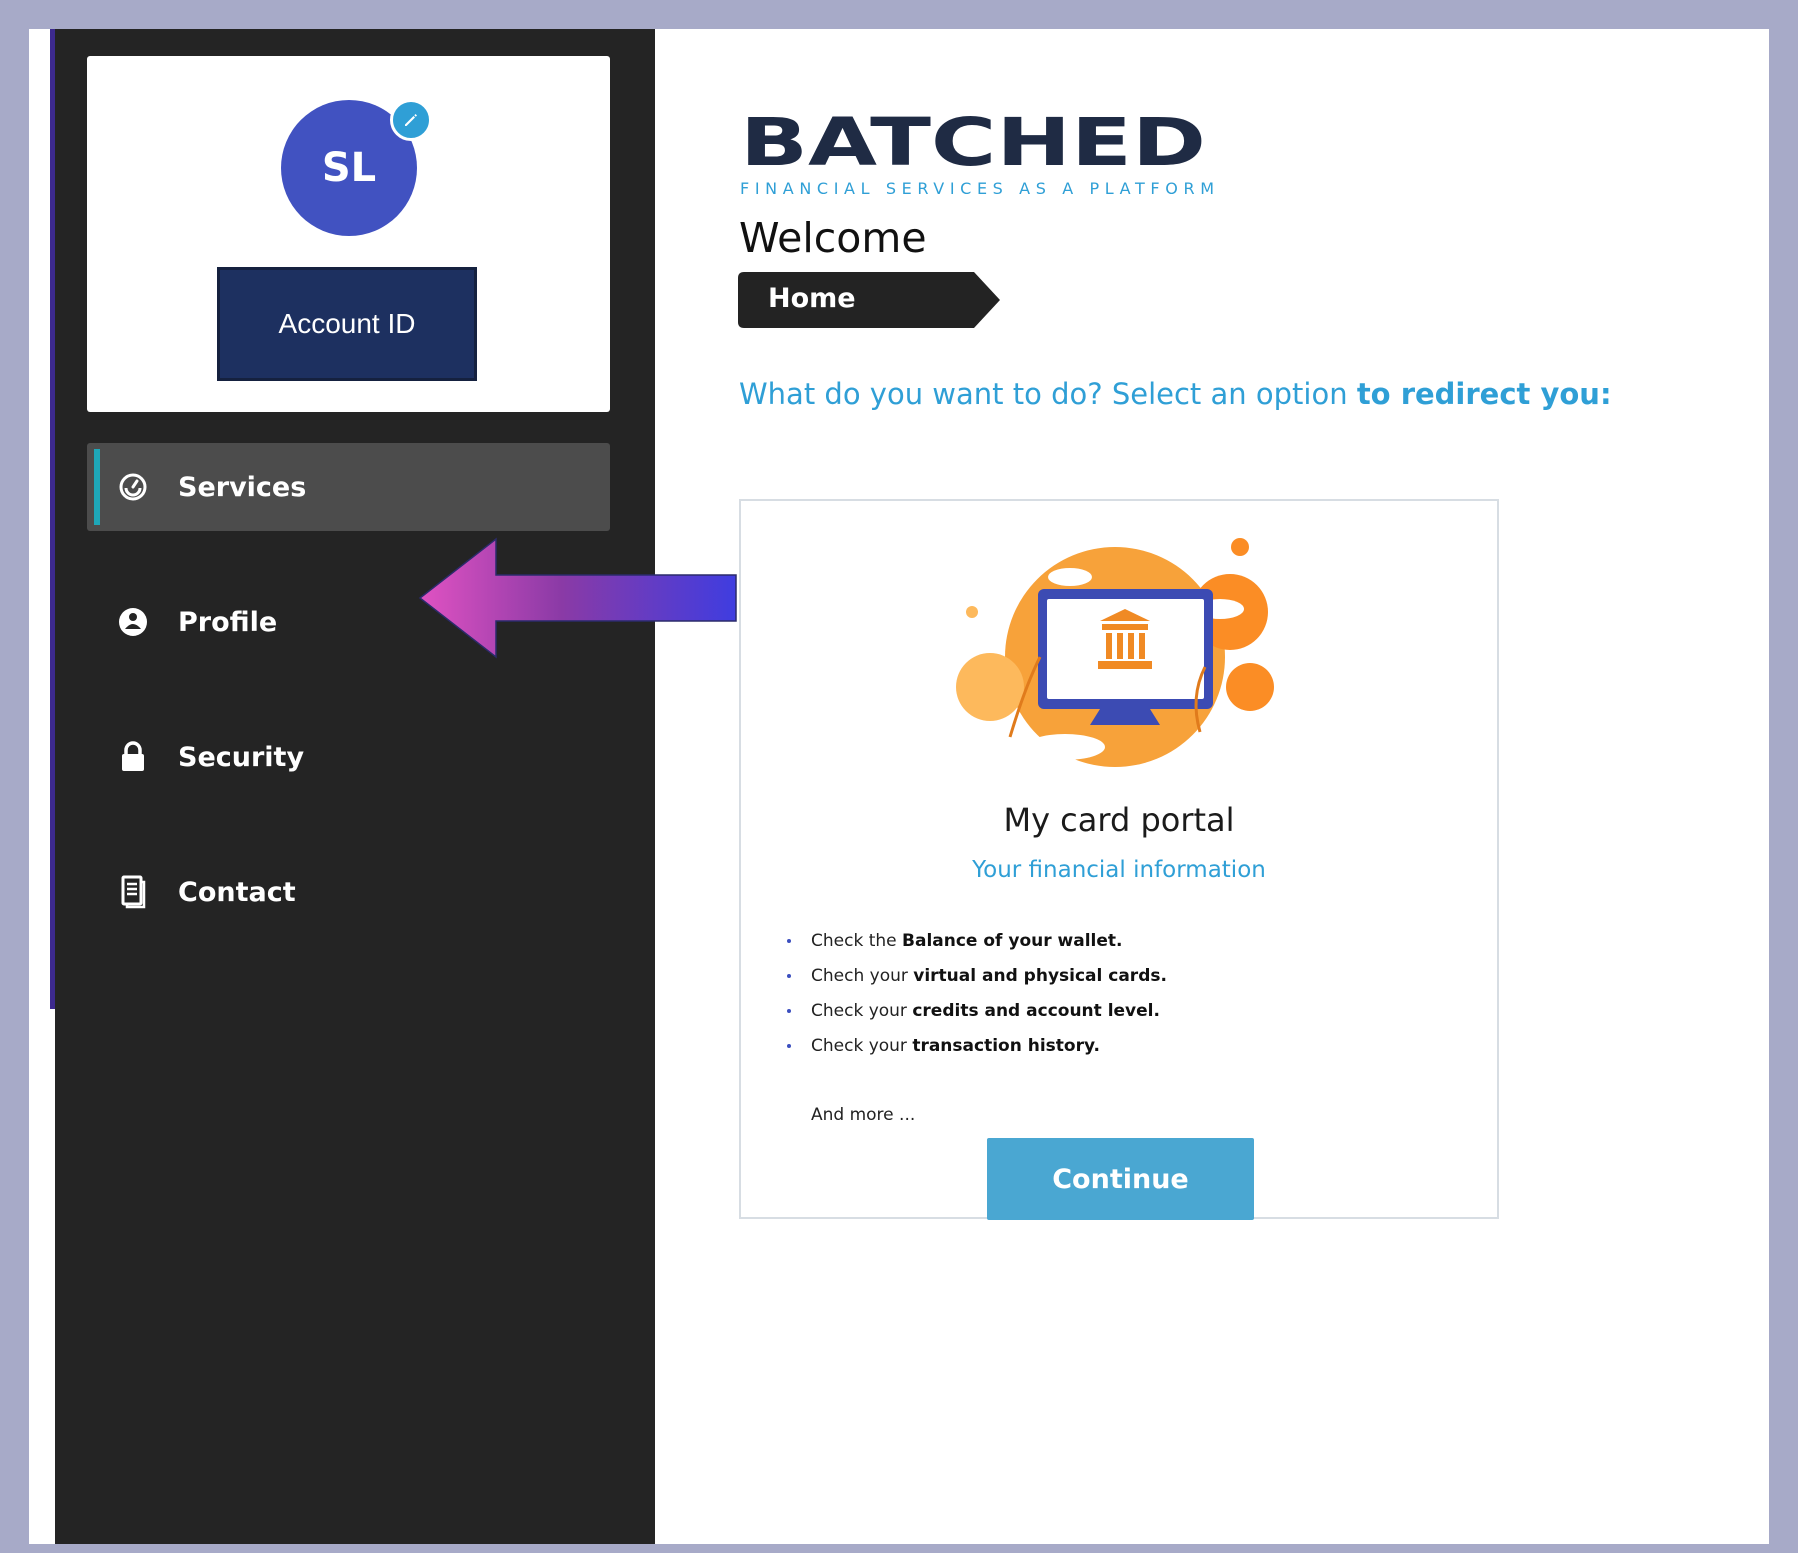  Describe the element at coordinates (242, 487) in the screenshot. I see `sidebar-item-label: Services` at that location.